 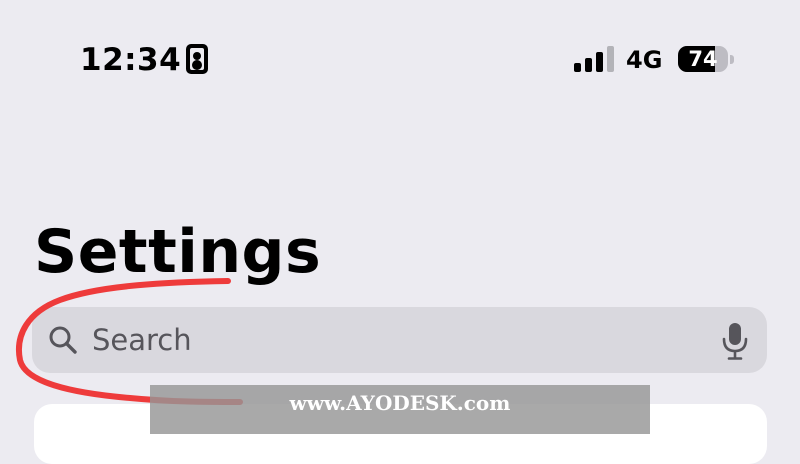 What do you see at coordinates (197, 59) in the screenshot?
I see `person-badge-icon` at bounding box center [197, 59].